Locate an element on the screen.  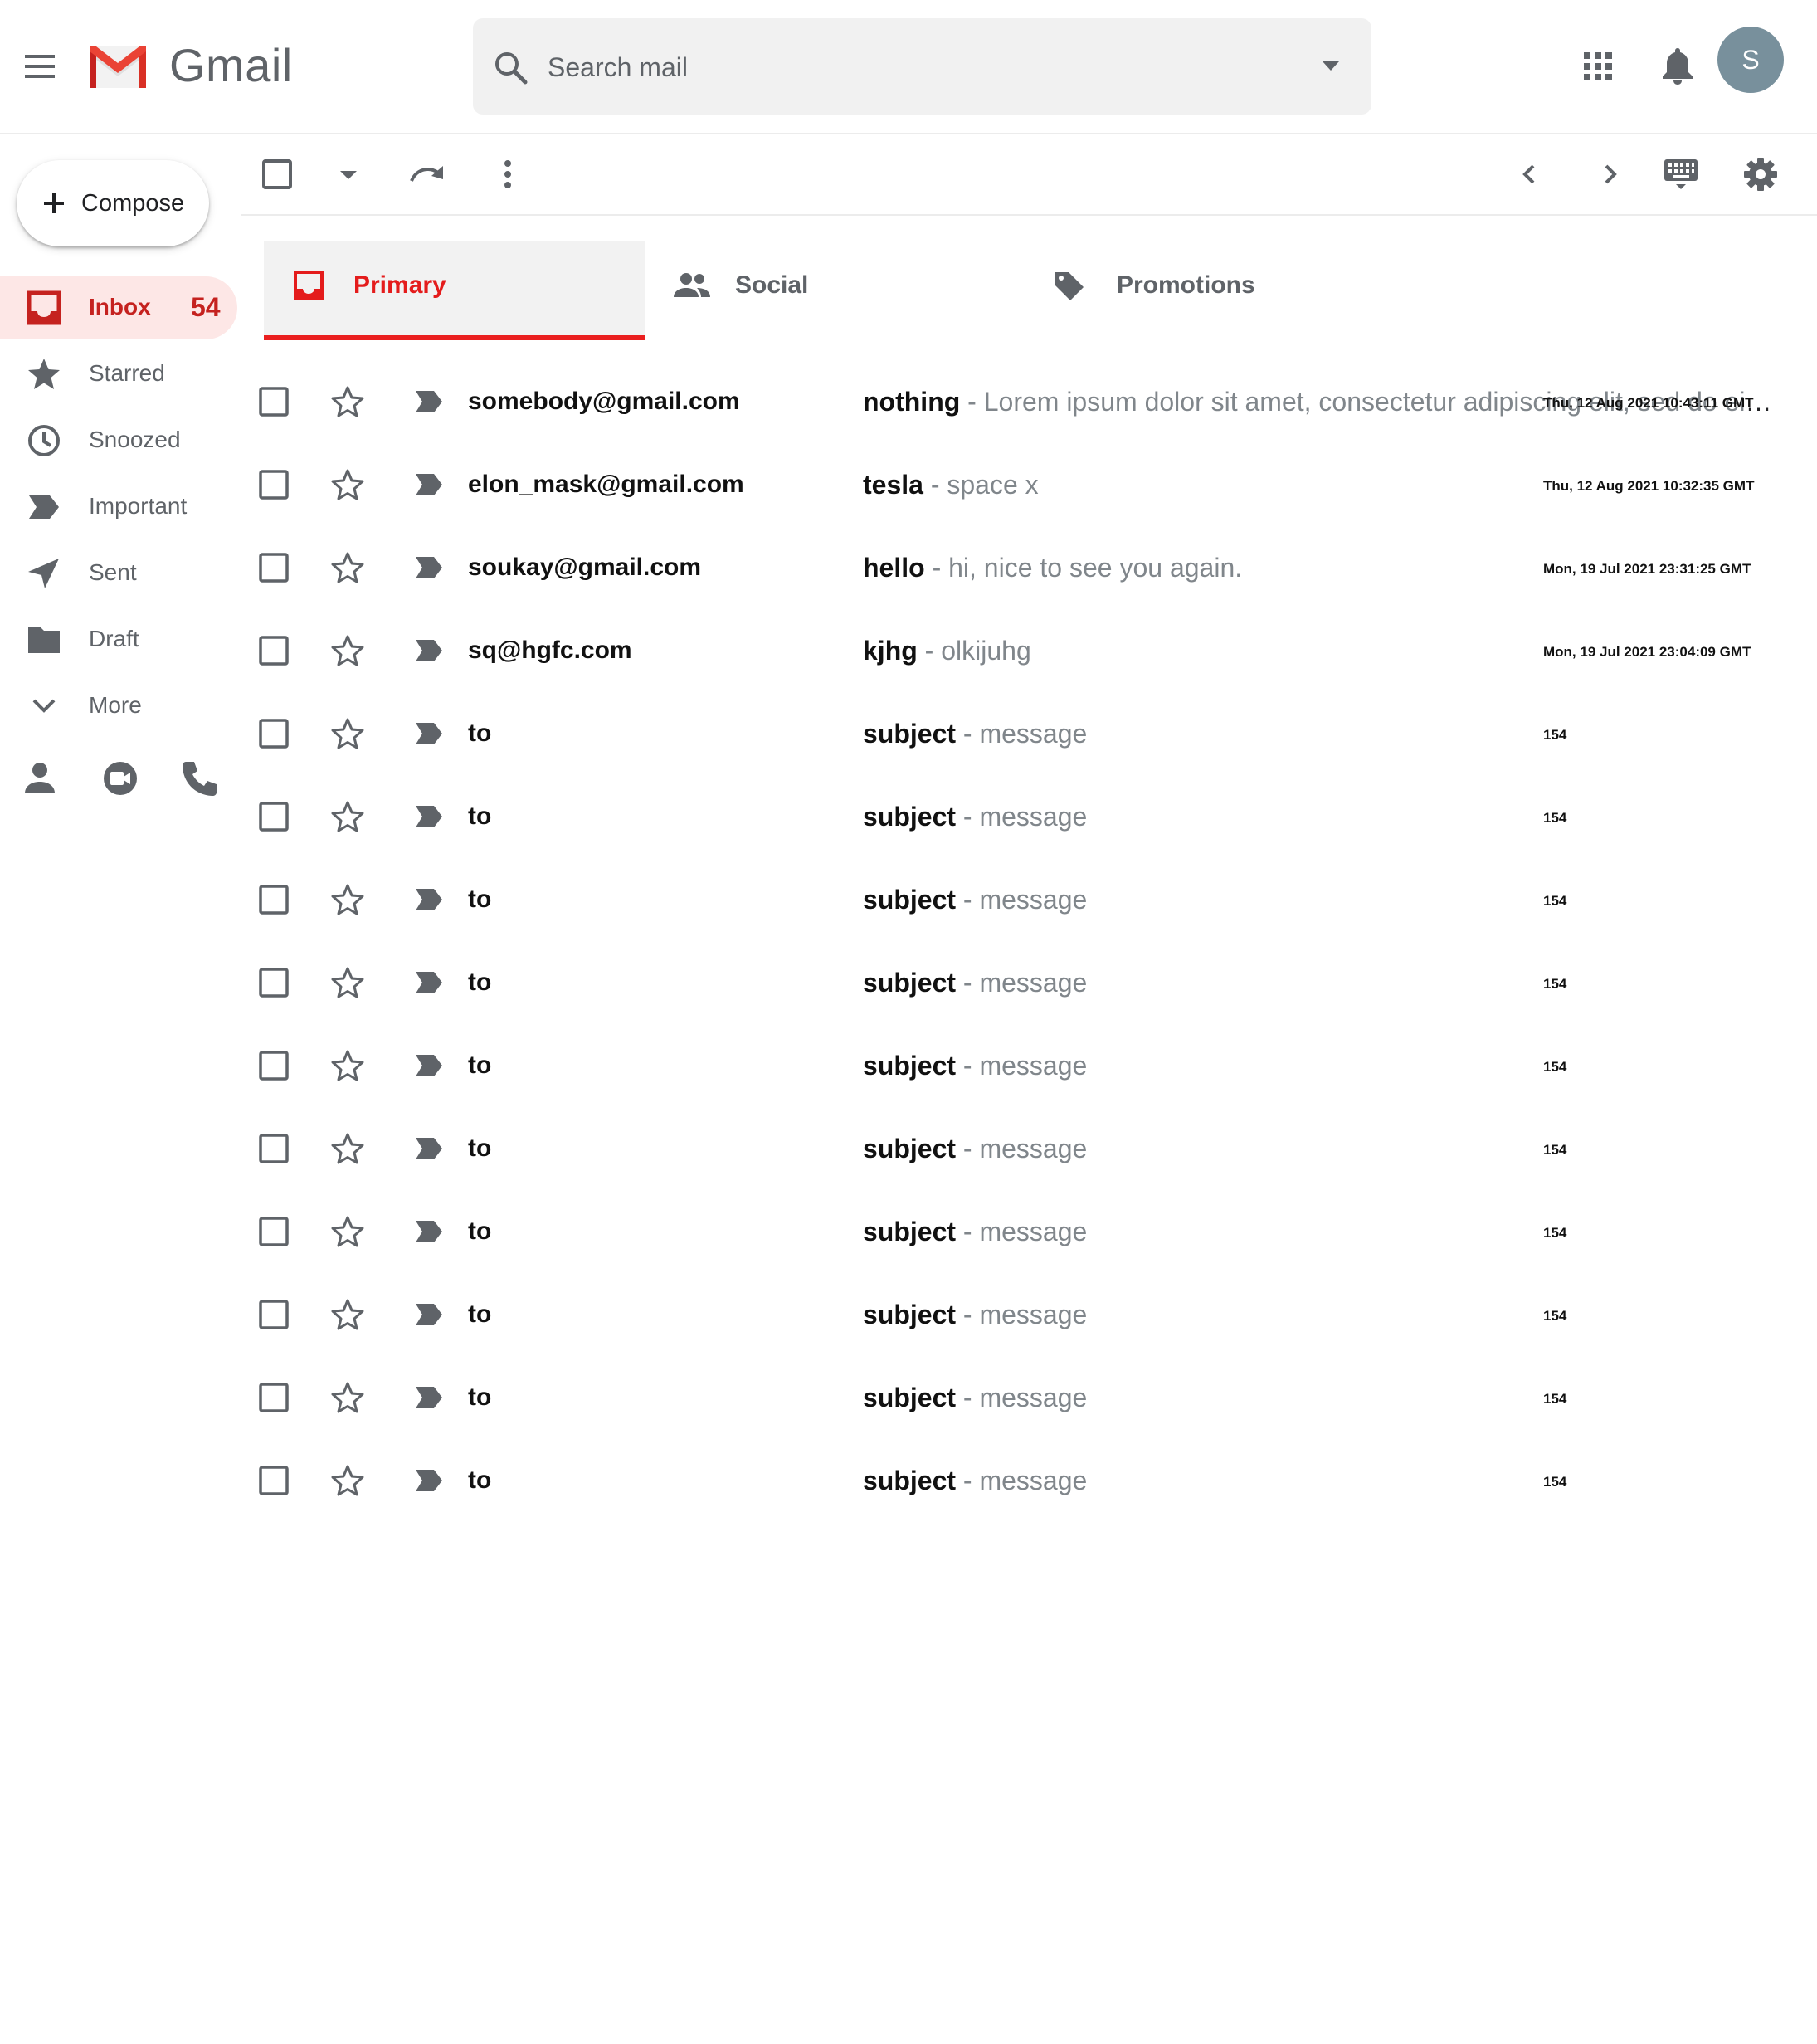
mail-subject: hello is located at coordinates (894, 568).